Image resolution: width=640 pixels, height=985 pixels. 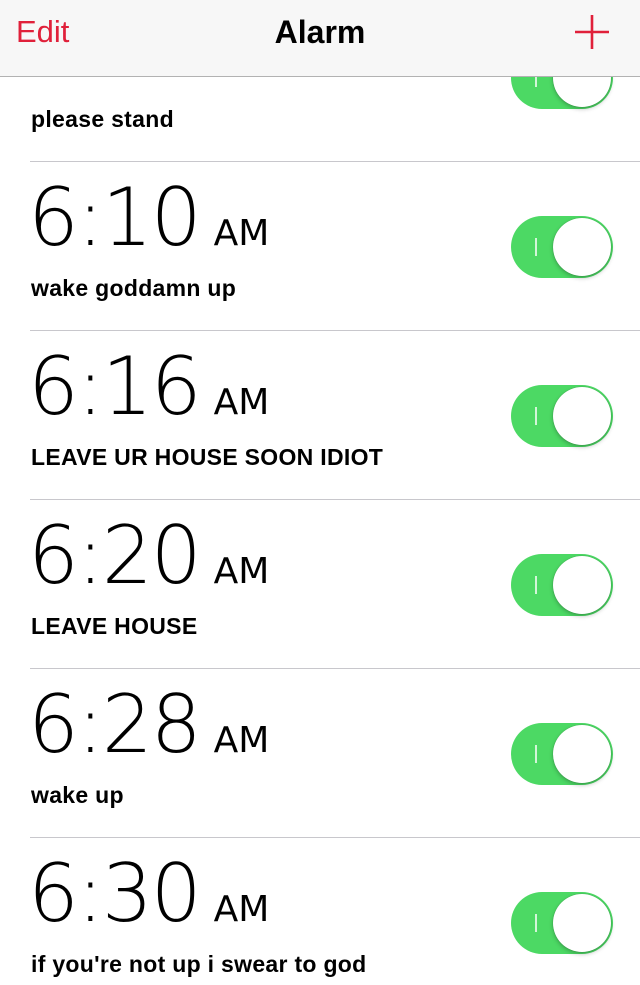 I want to click on alarm-time: 6:20 AM, so click(x=148, y=556).